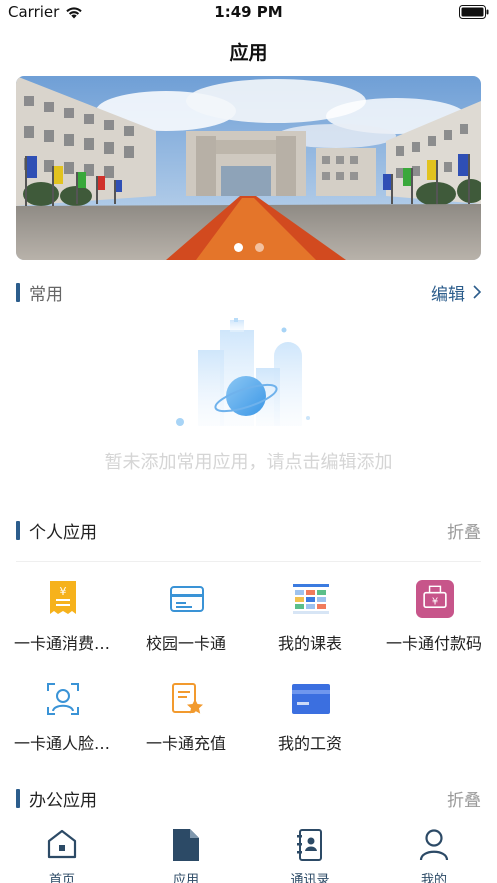 Image resolution: width=497 pixels, height=883 pixels. I want to click on home-icon, so click(62, 845).